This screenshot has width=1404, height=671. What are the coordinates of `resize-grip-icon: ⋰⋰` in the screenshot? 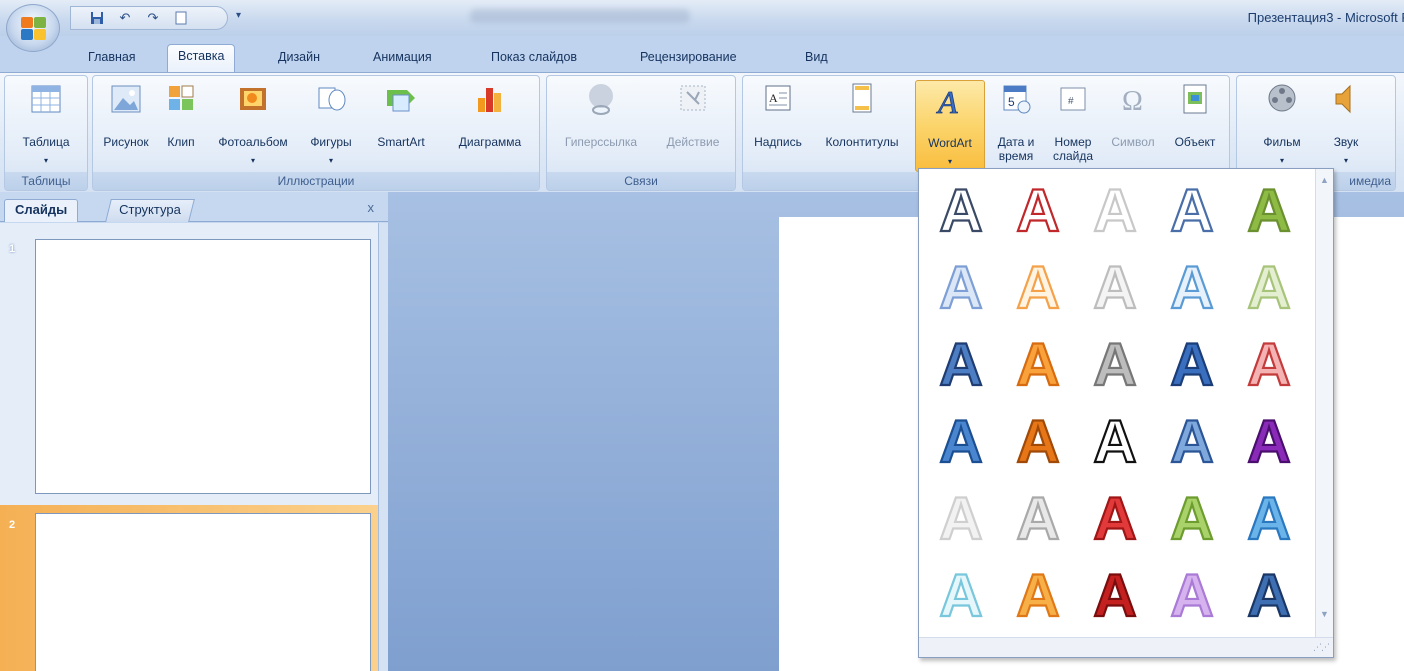 It's located at (1321, 647).